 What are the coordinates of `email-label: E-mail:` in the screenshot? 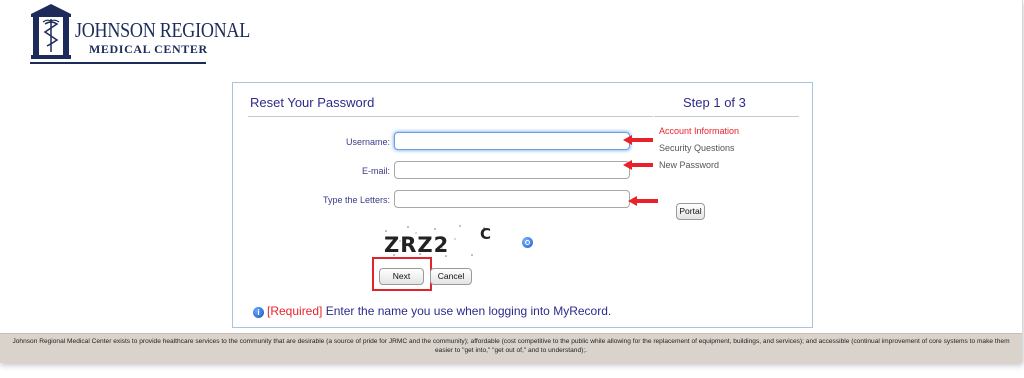 It's located at (375, 171).